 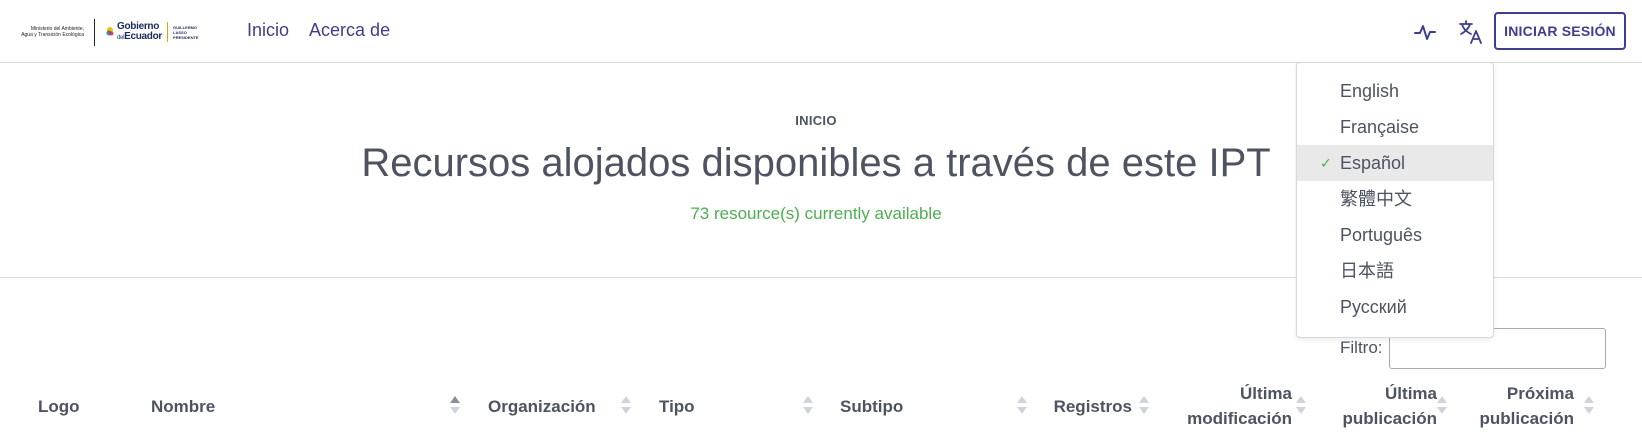 What do you see at coordinates (871, 406) in the screenshot?
I see `column-header-subtype: Subtipo` at bounding box center [871, 406].